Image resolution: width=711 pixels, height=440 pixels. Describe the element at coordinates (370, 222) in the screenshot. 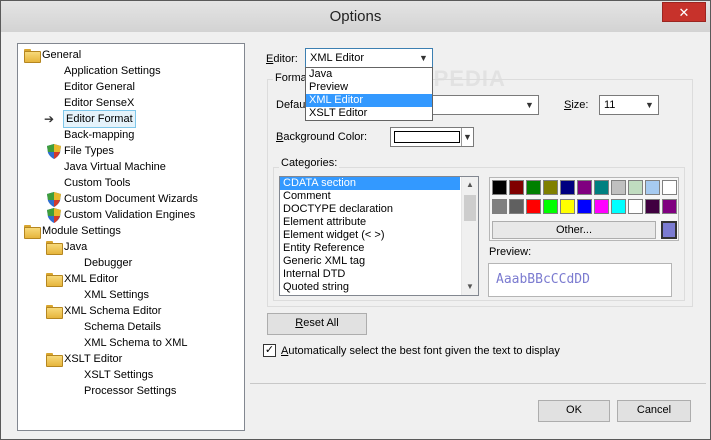

I see `category-item: Element attribute` at that location.